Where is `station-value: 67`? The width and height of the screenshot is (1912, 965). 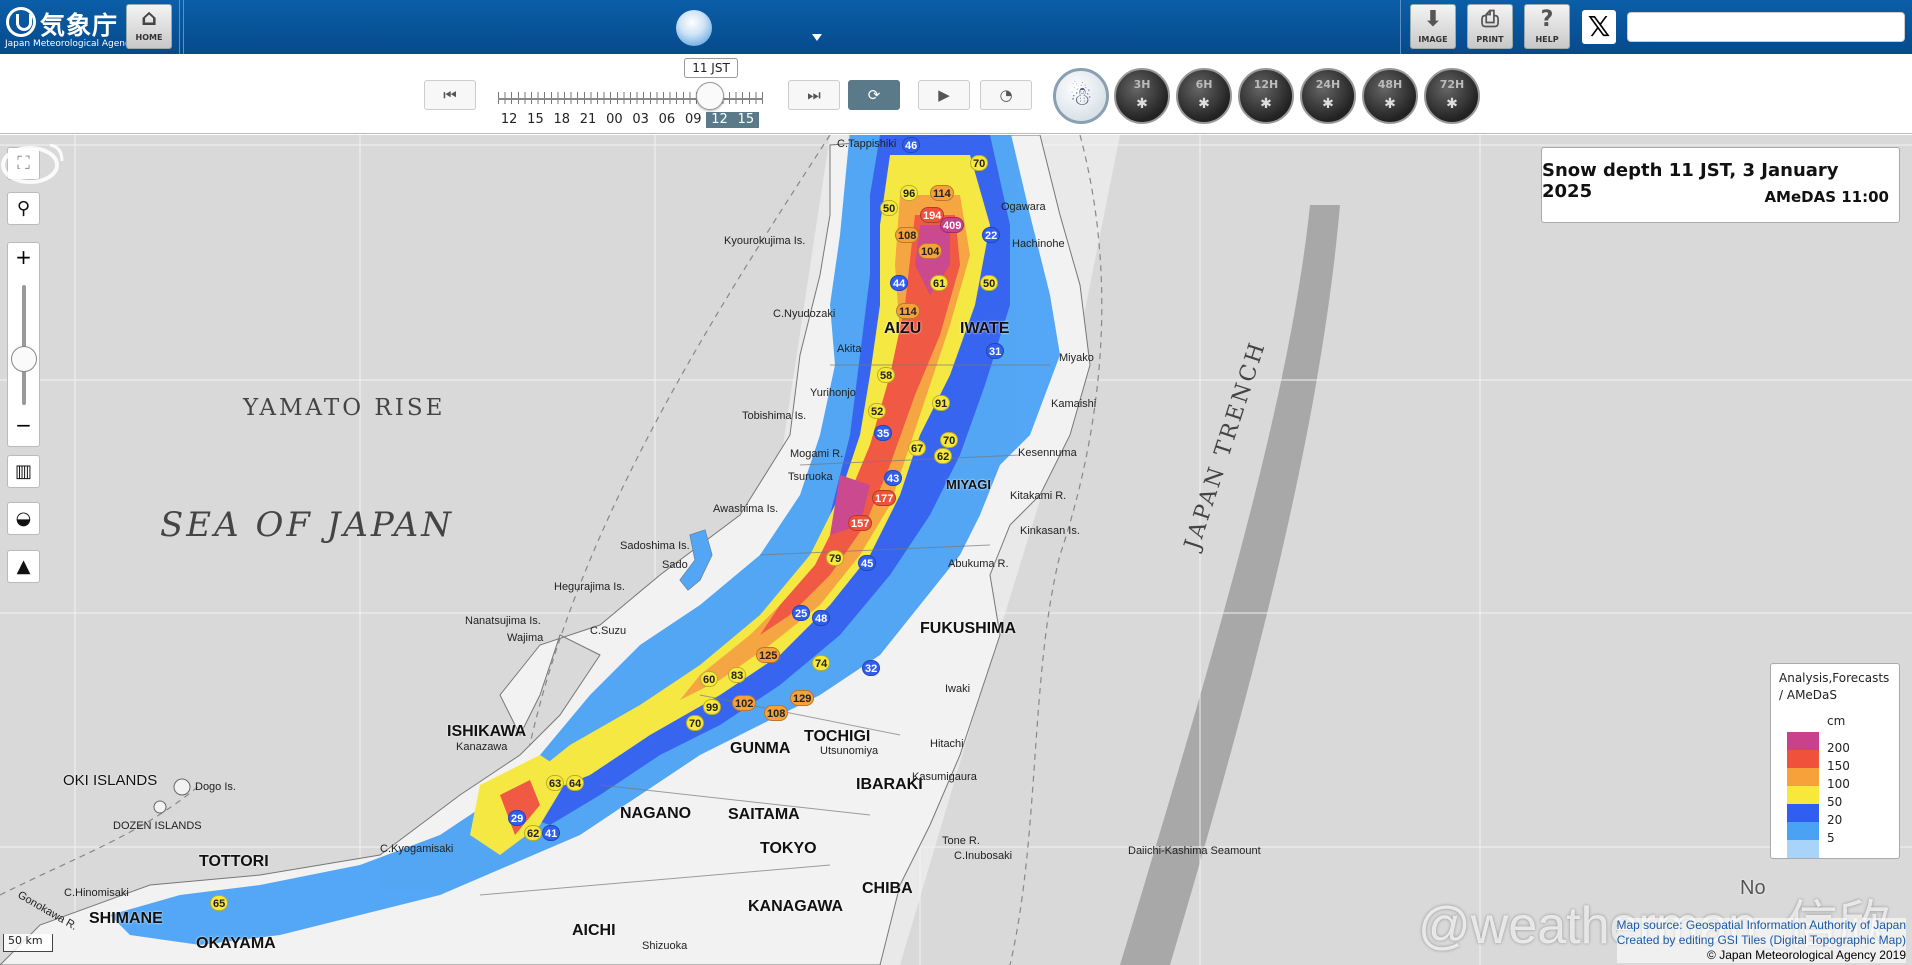 station-value: 67 is located at coordinates (917, 448).